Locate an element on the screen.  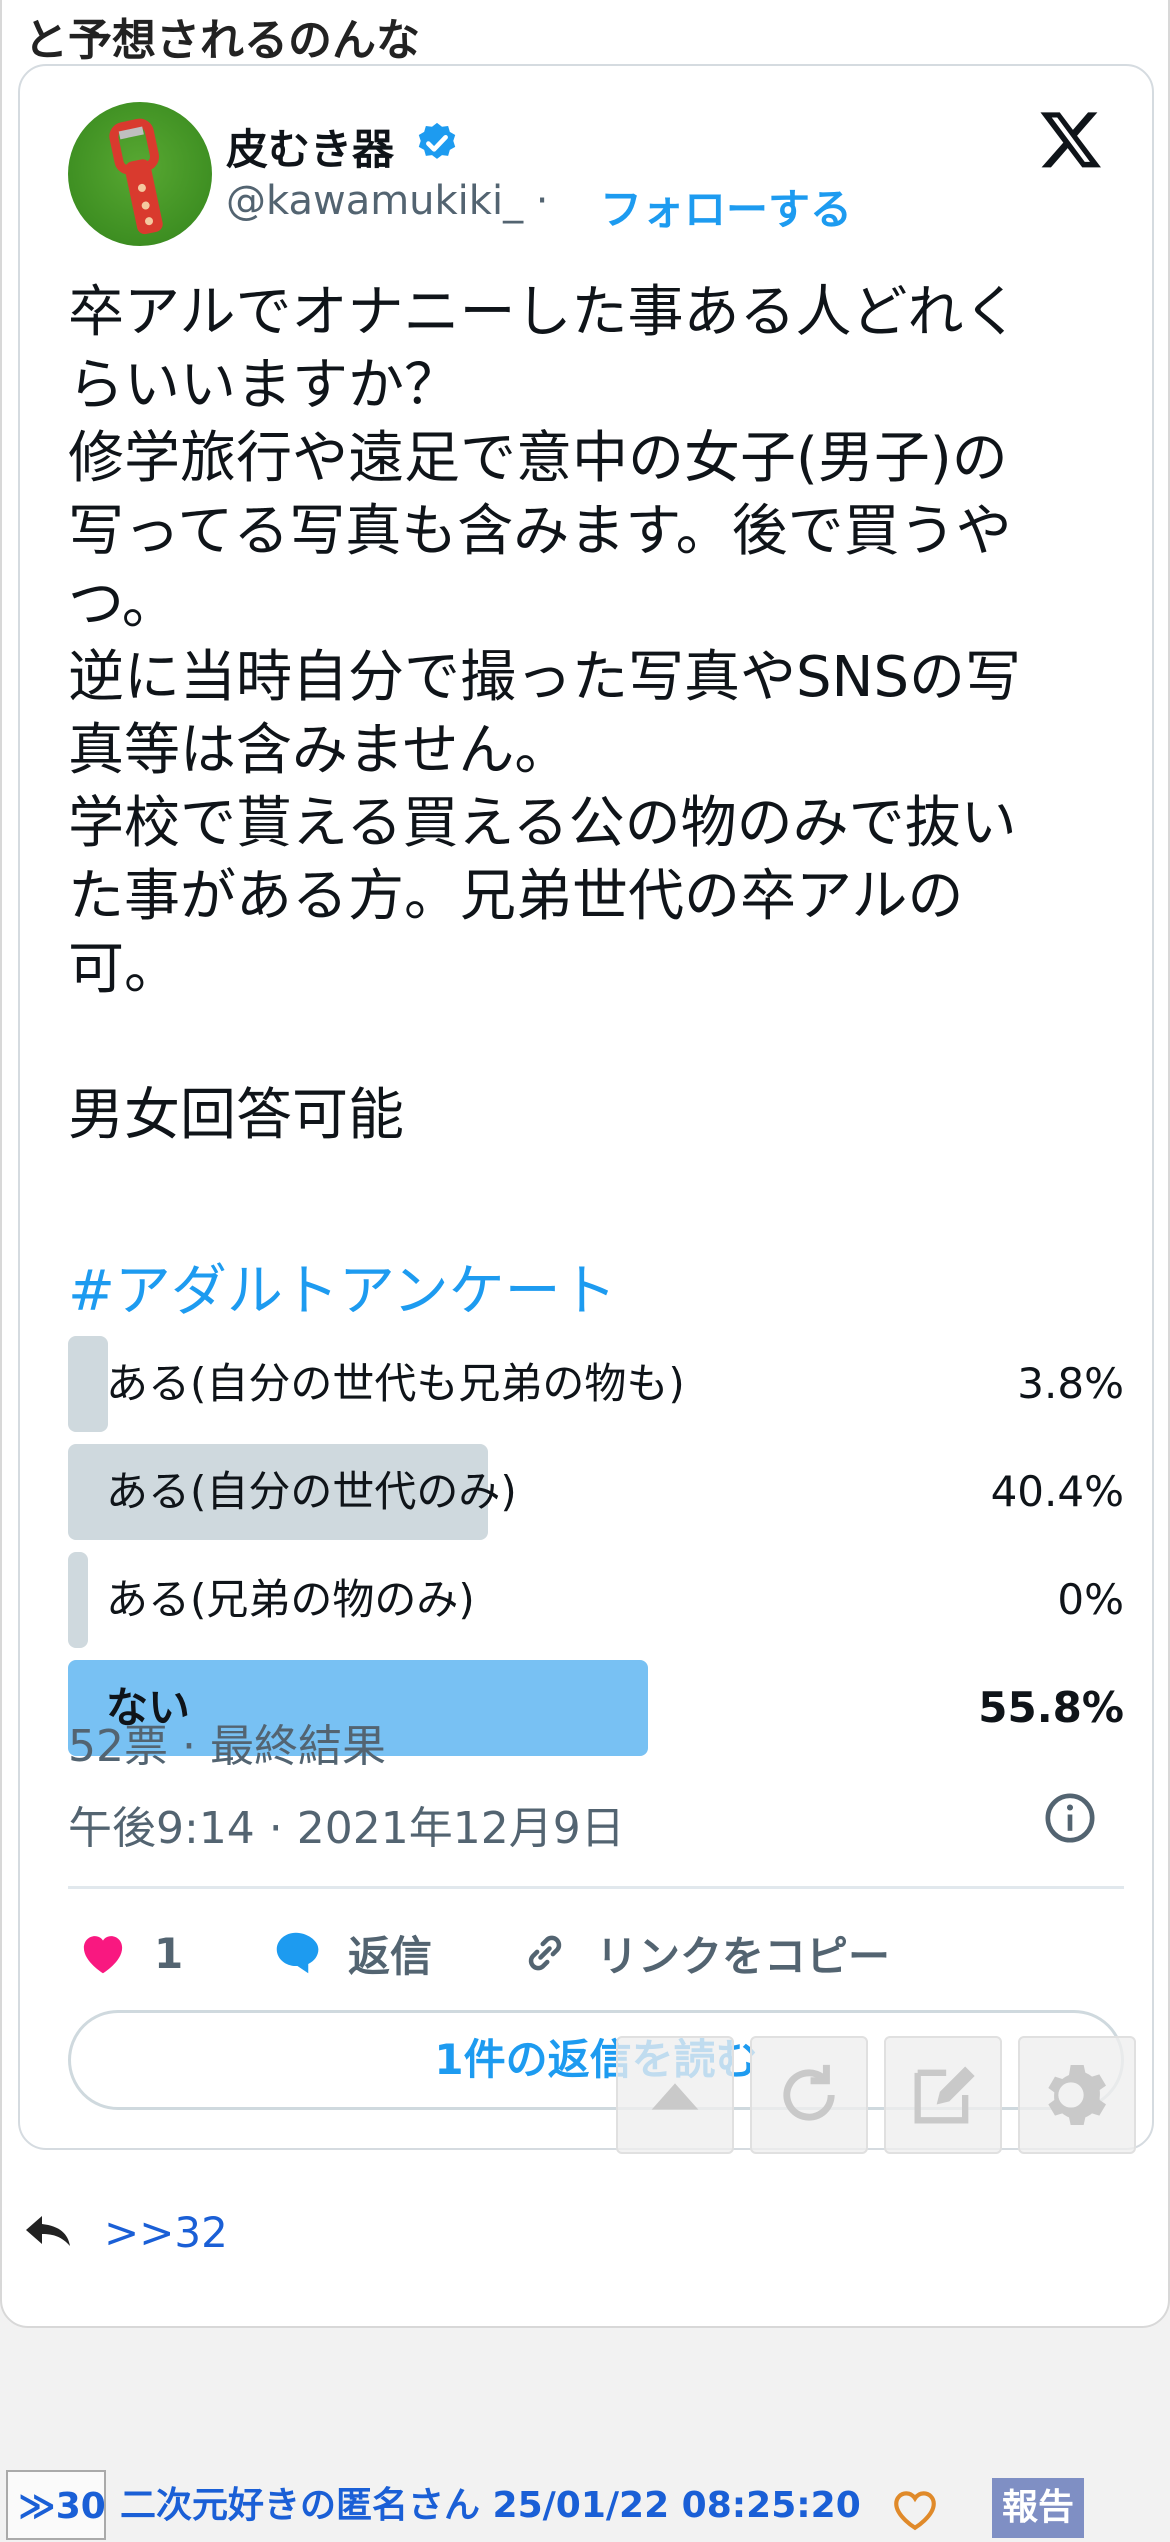
report-button: 報告 is located at coordinates (1038, 2508).